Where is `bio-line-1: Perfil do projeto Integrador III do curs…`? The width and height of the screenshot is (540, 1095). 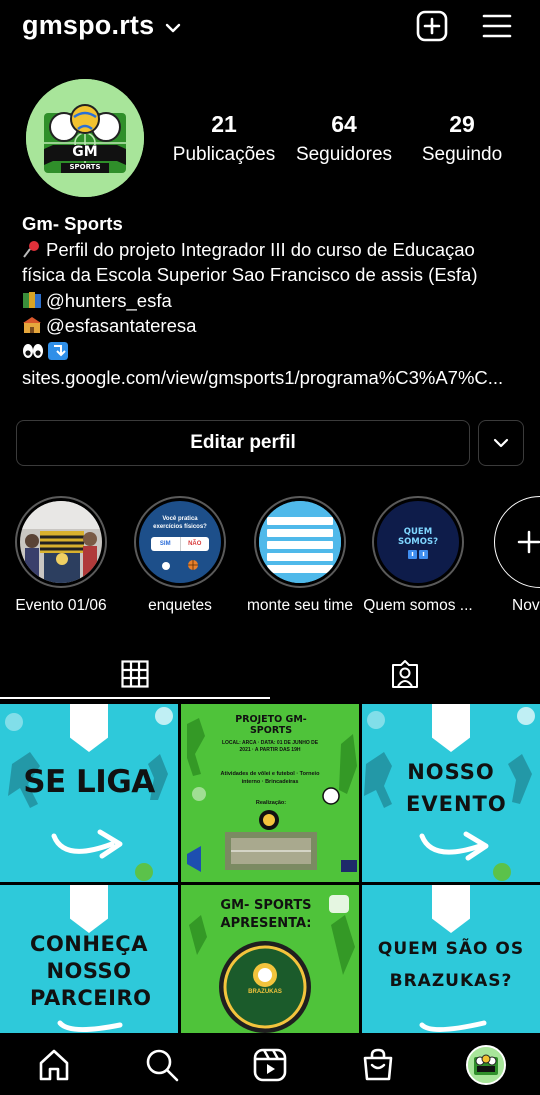
bio-line-1: Perfil do projeto Integrador III do curs… is located at coordinates (277, 250).